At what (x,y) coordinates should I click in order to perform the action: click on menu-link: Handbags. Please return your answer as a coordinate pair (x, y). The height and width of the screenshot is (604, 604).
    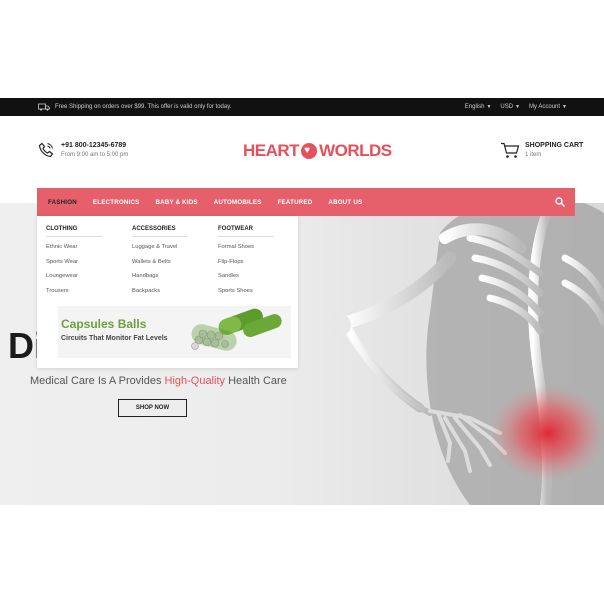
    Looking at the image, I should click on (160, 276).